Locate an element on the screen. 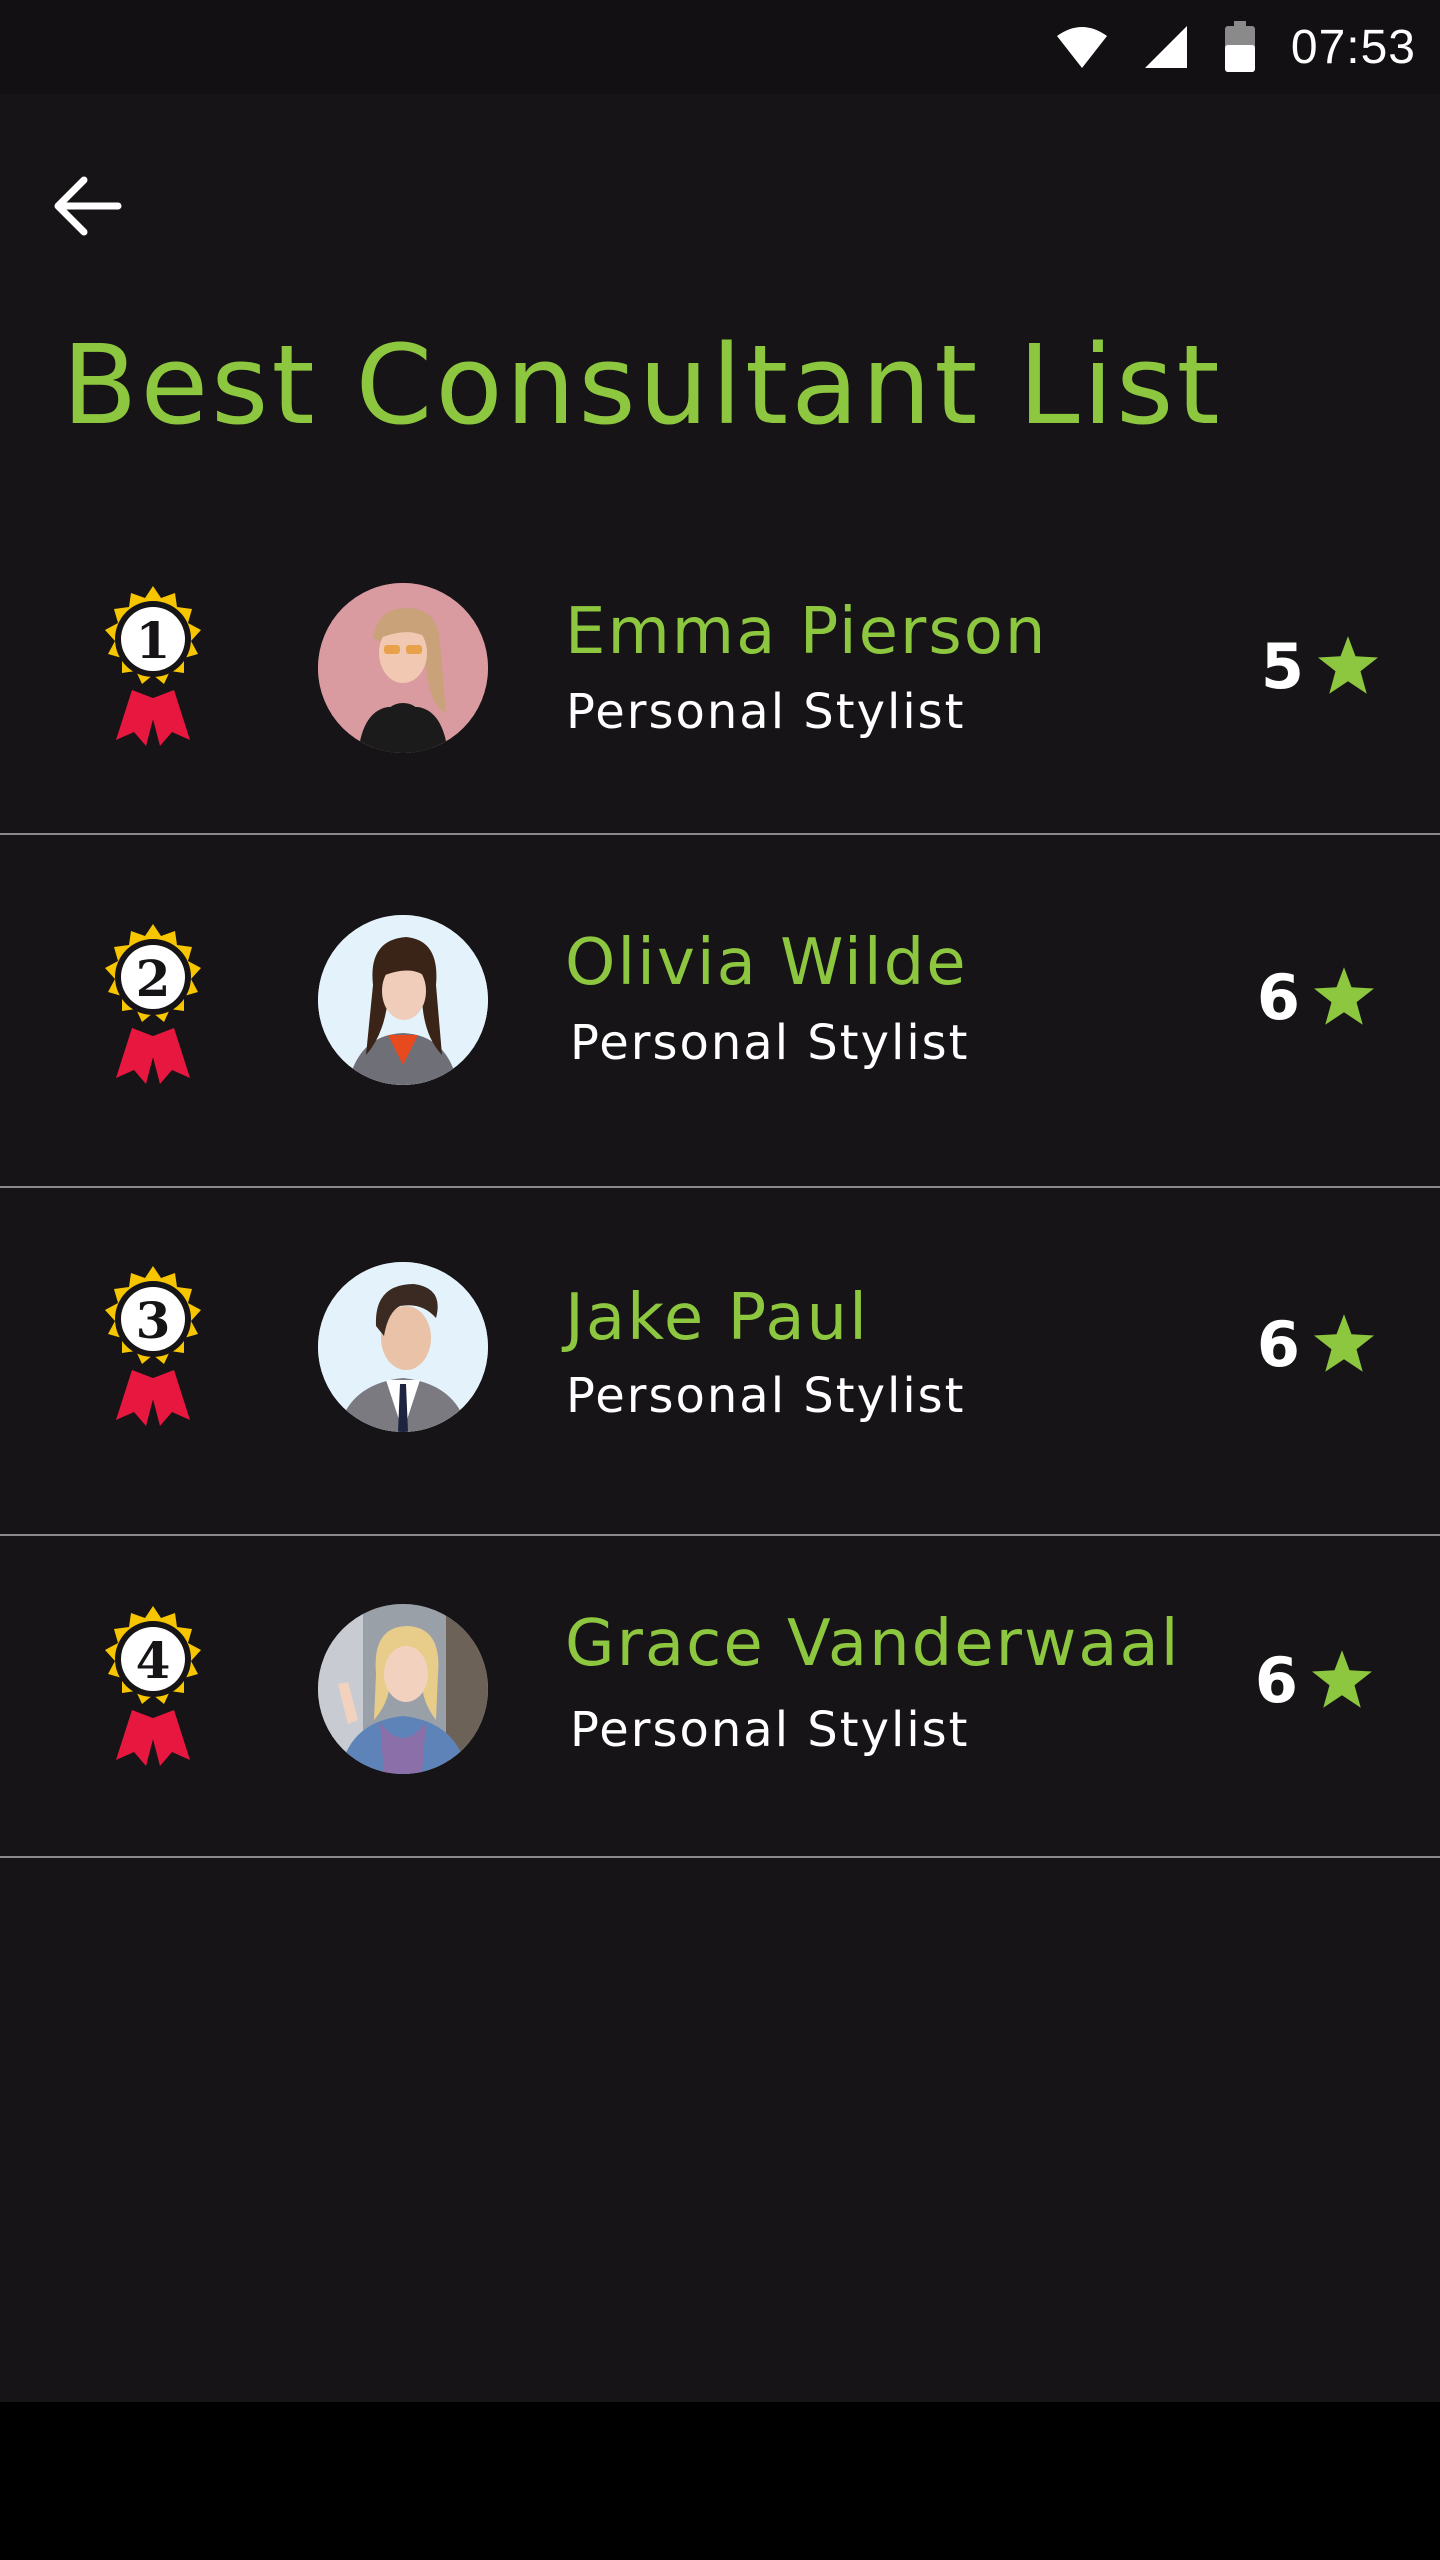  consultant-name: Jake Paul is located at coordinates (717, 1318).